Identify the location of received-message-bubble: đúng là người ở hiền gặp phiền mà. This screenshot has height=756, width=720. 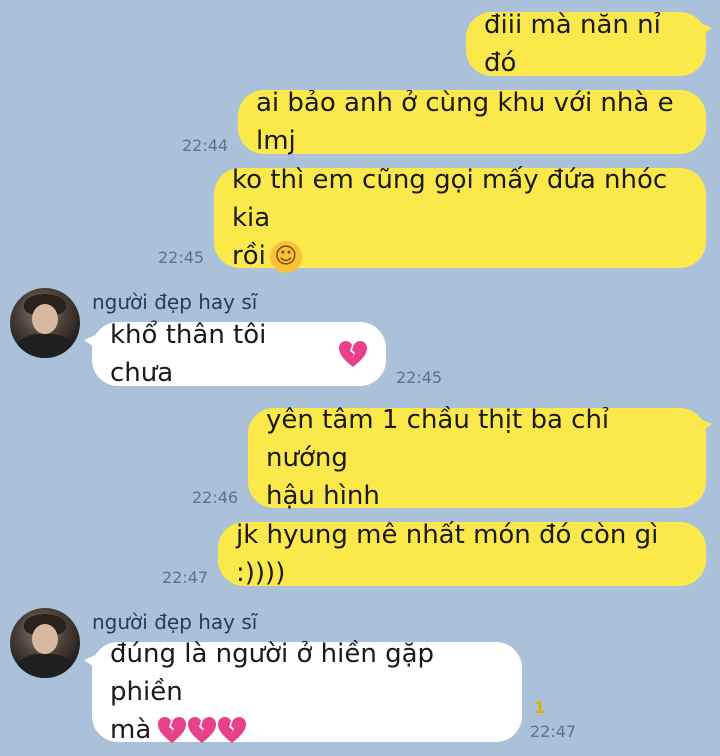
(303, 692).